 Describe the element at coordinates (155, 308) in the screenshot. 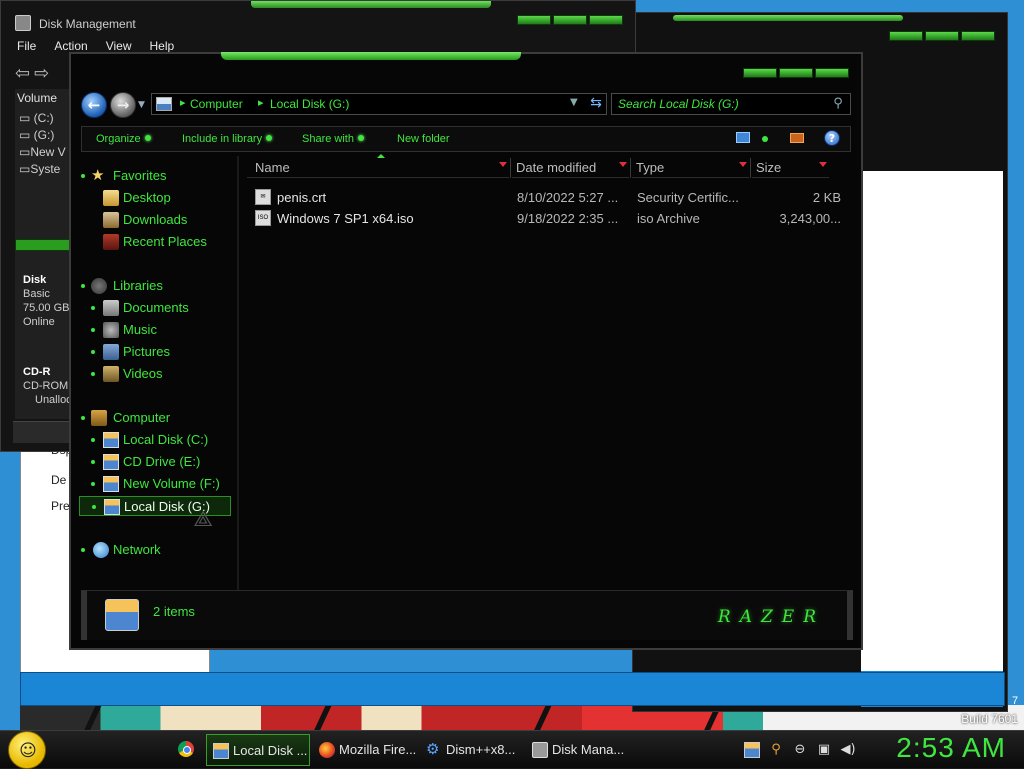

I see `nav-documents: Documents` at that location.